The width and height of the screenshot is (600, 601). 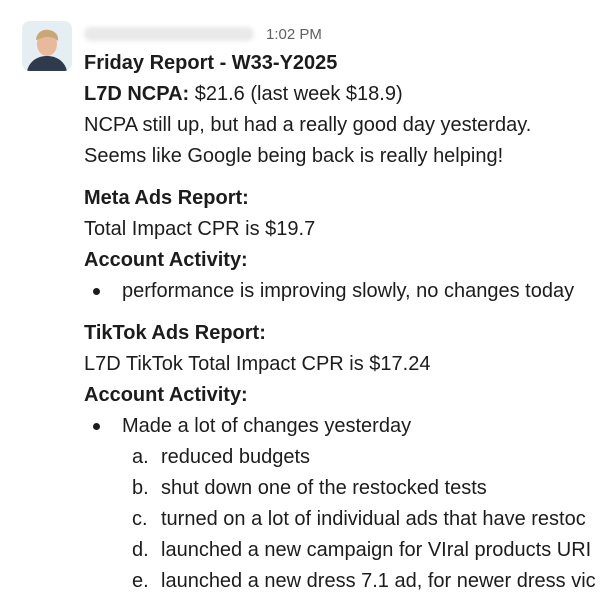 I want to click on tiktok-activity-heading: Account Activity:, so click(x=166, y=395).